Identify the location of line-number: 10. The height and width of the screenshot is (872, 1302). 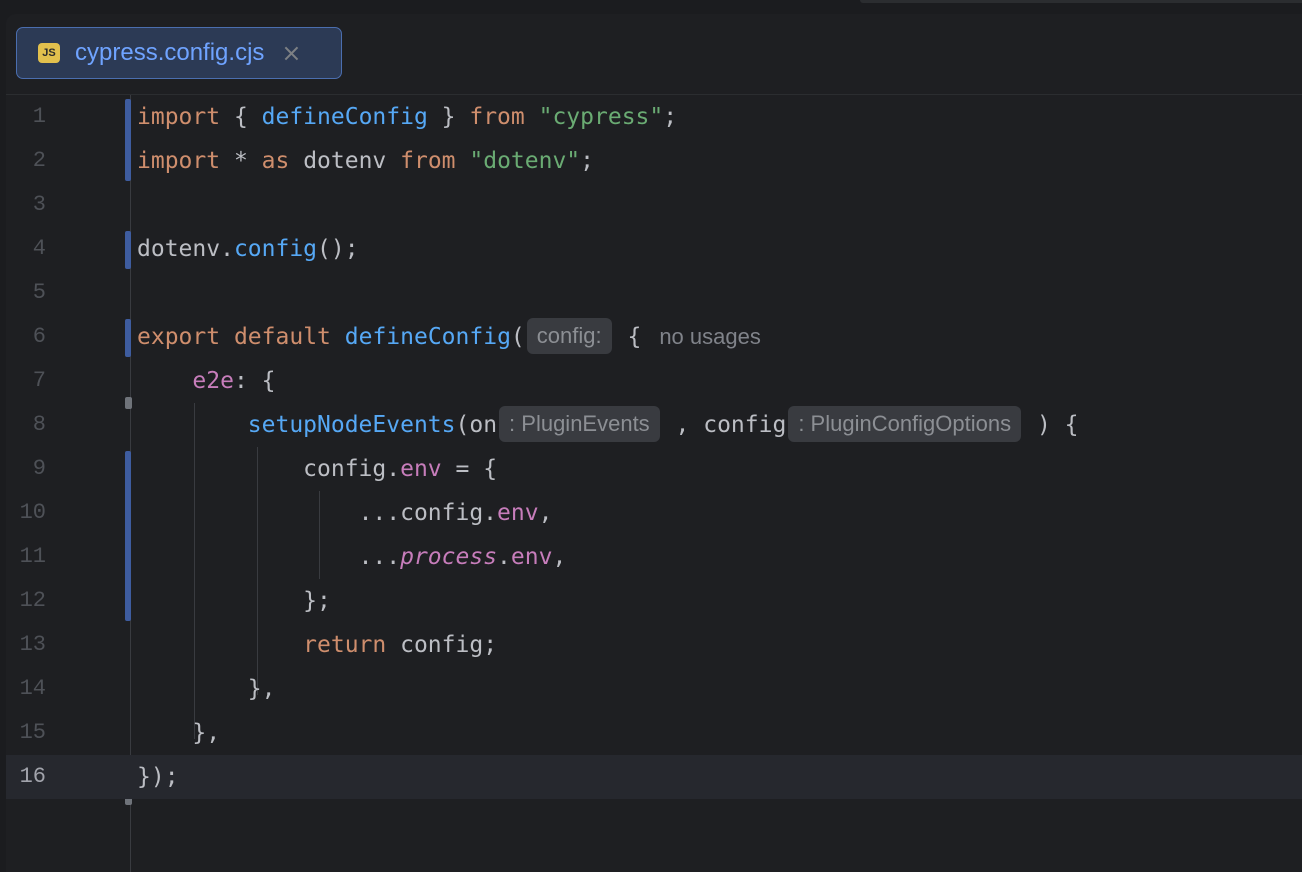
(26, 513).